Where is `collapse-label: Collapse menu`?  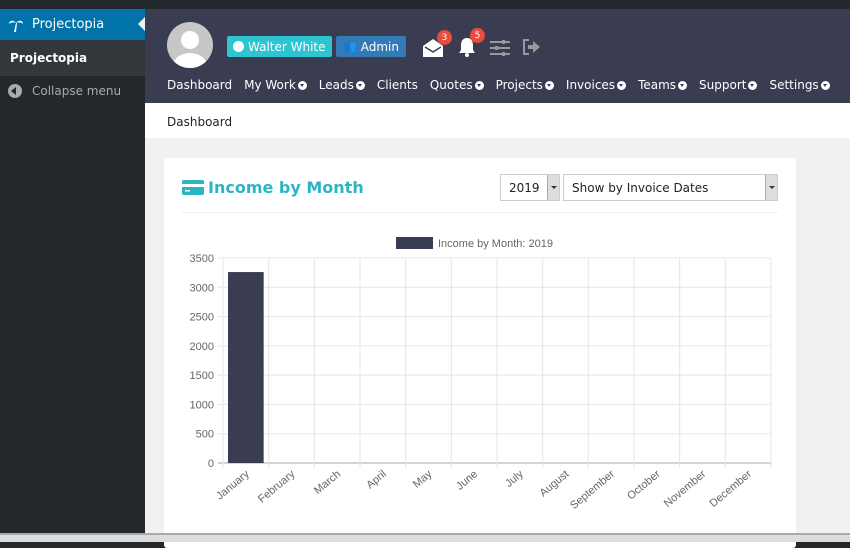
collapse-label: Collapse menu is located at coordinates (77, 91).